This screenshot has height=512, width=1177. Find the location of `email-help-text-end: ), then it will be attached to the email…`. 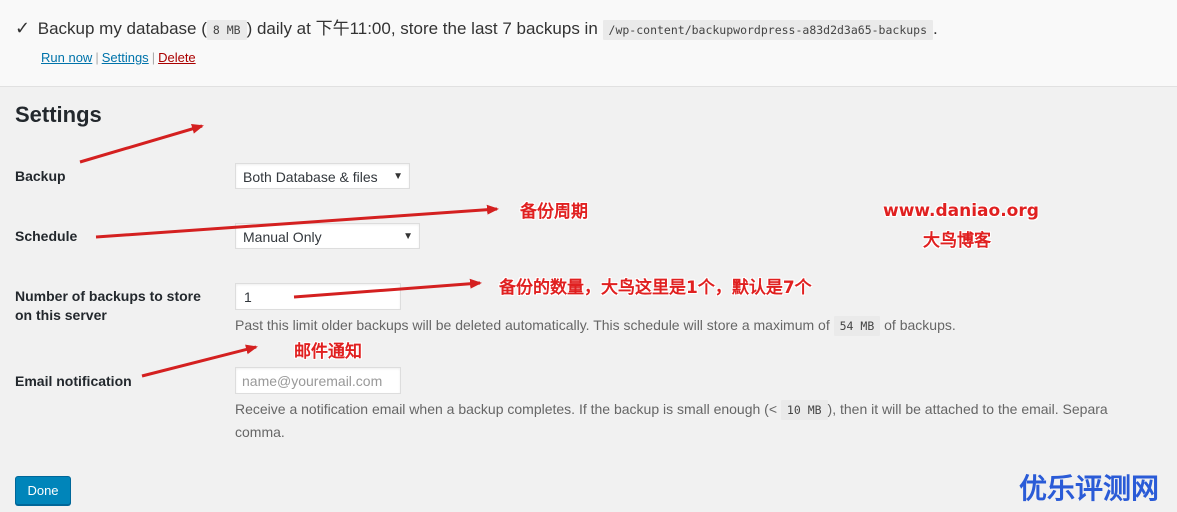

email-help-text-end: ), then it will be attached to the email… is located at coordinates (967, 409).